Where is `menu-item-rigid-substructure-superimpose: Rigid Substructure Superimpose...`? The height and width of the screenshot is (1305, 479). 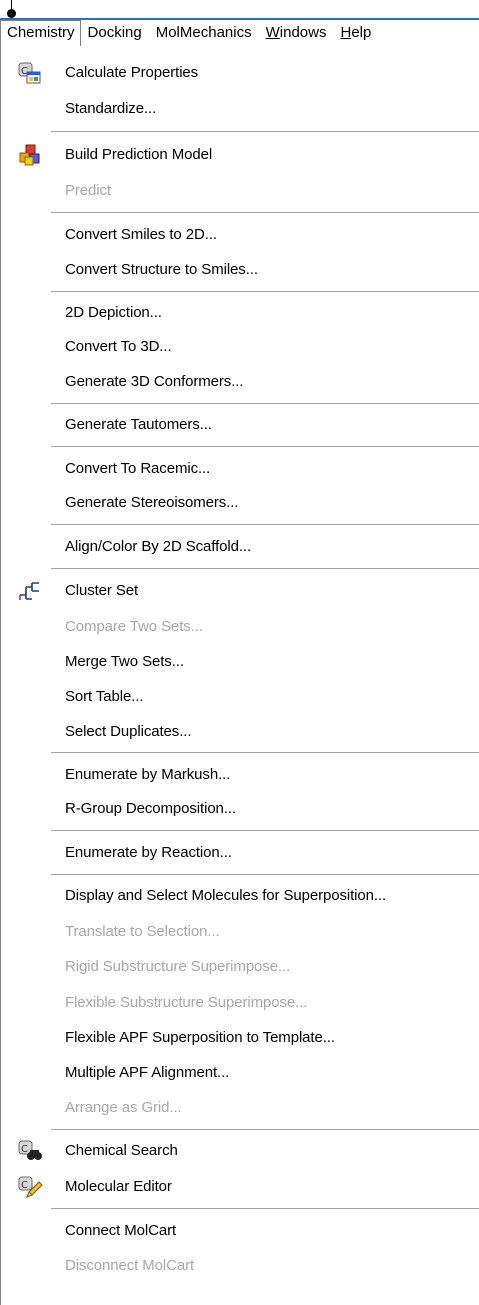 menu-item-rigid-substructure-superimpose: Rigid Substructure Superimpose... is located at coordinates (240, 967).